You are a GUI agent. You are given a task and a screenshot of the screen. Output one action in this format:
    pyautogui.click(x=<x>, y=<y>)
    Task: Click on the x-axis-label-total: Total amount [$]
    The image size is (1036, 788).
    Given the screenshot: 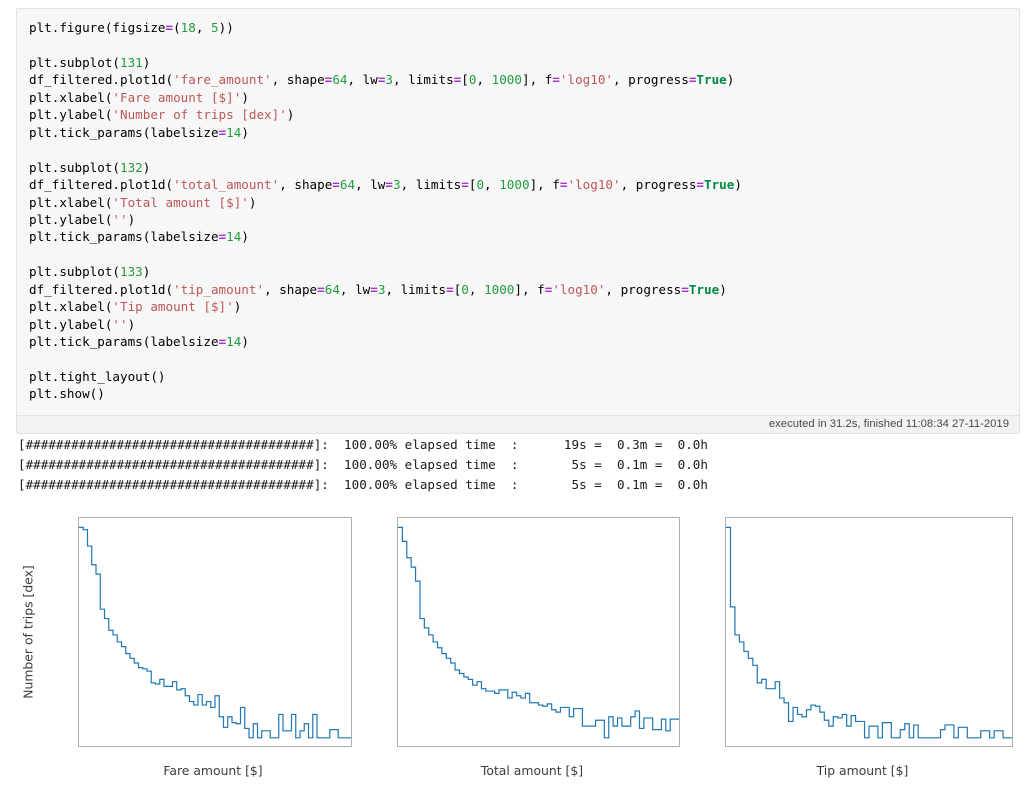 What is the action you would take?
    pyautogui.click(x=532, y=770)
    